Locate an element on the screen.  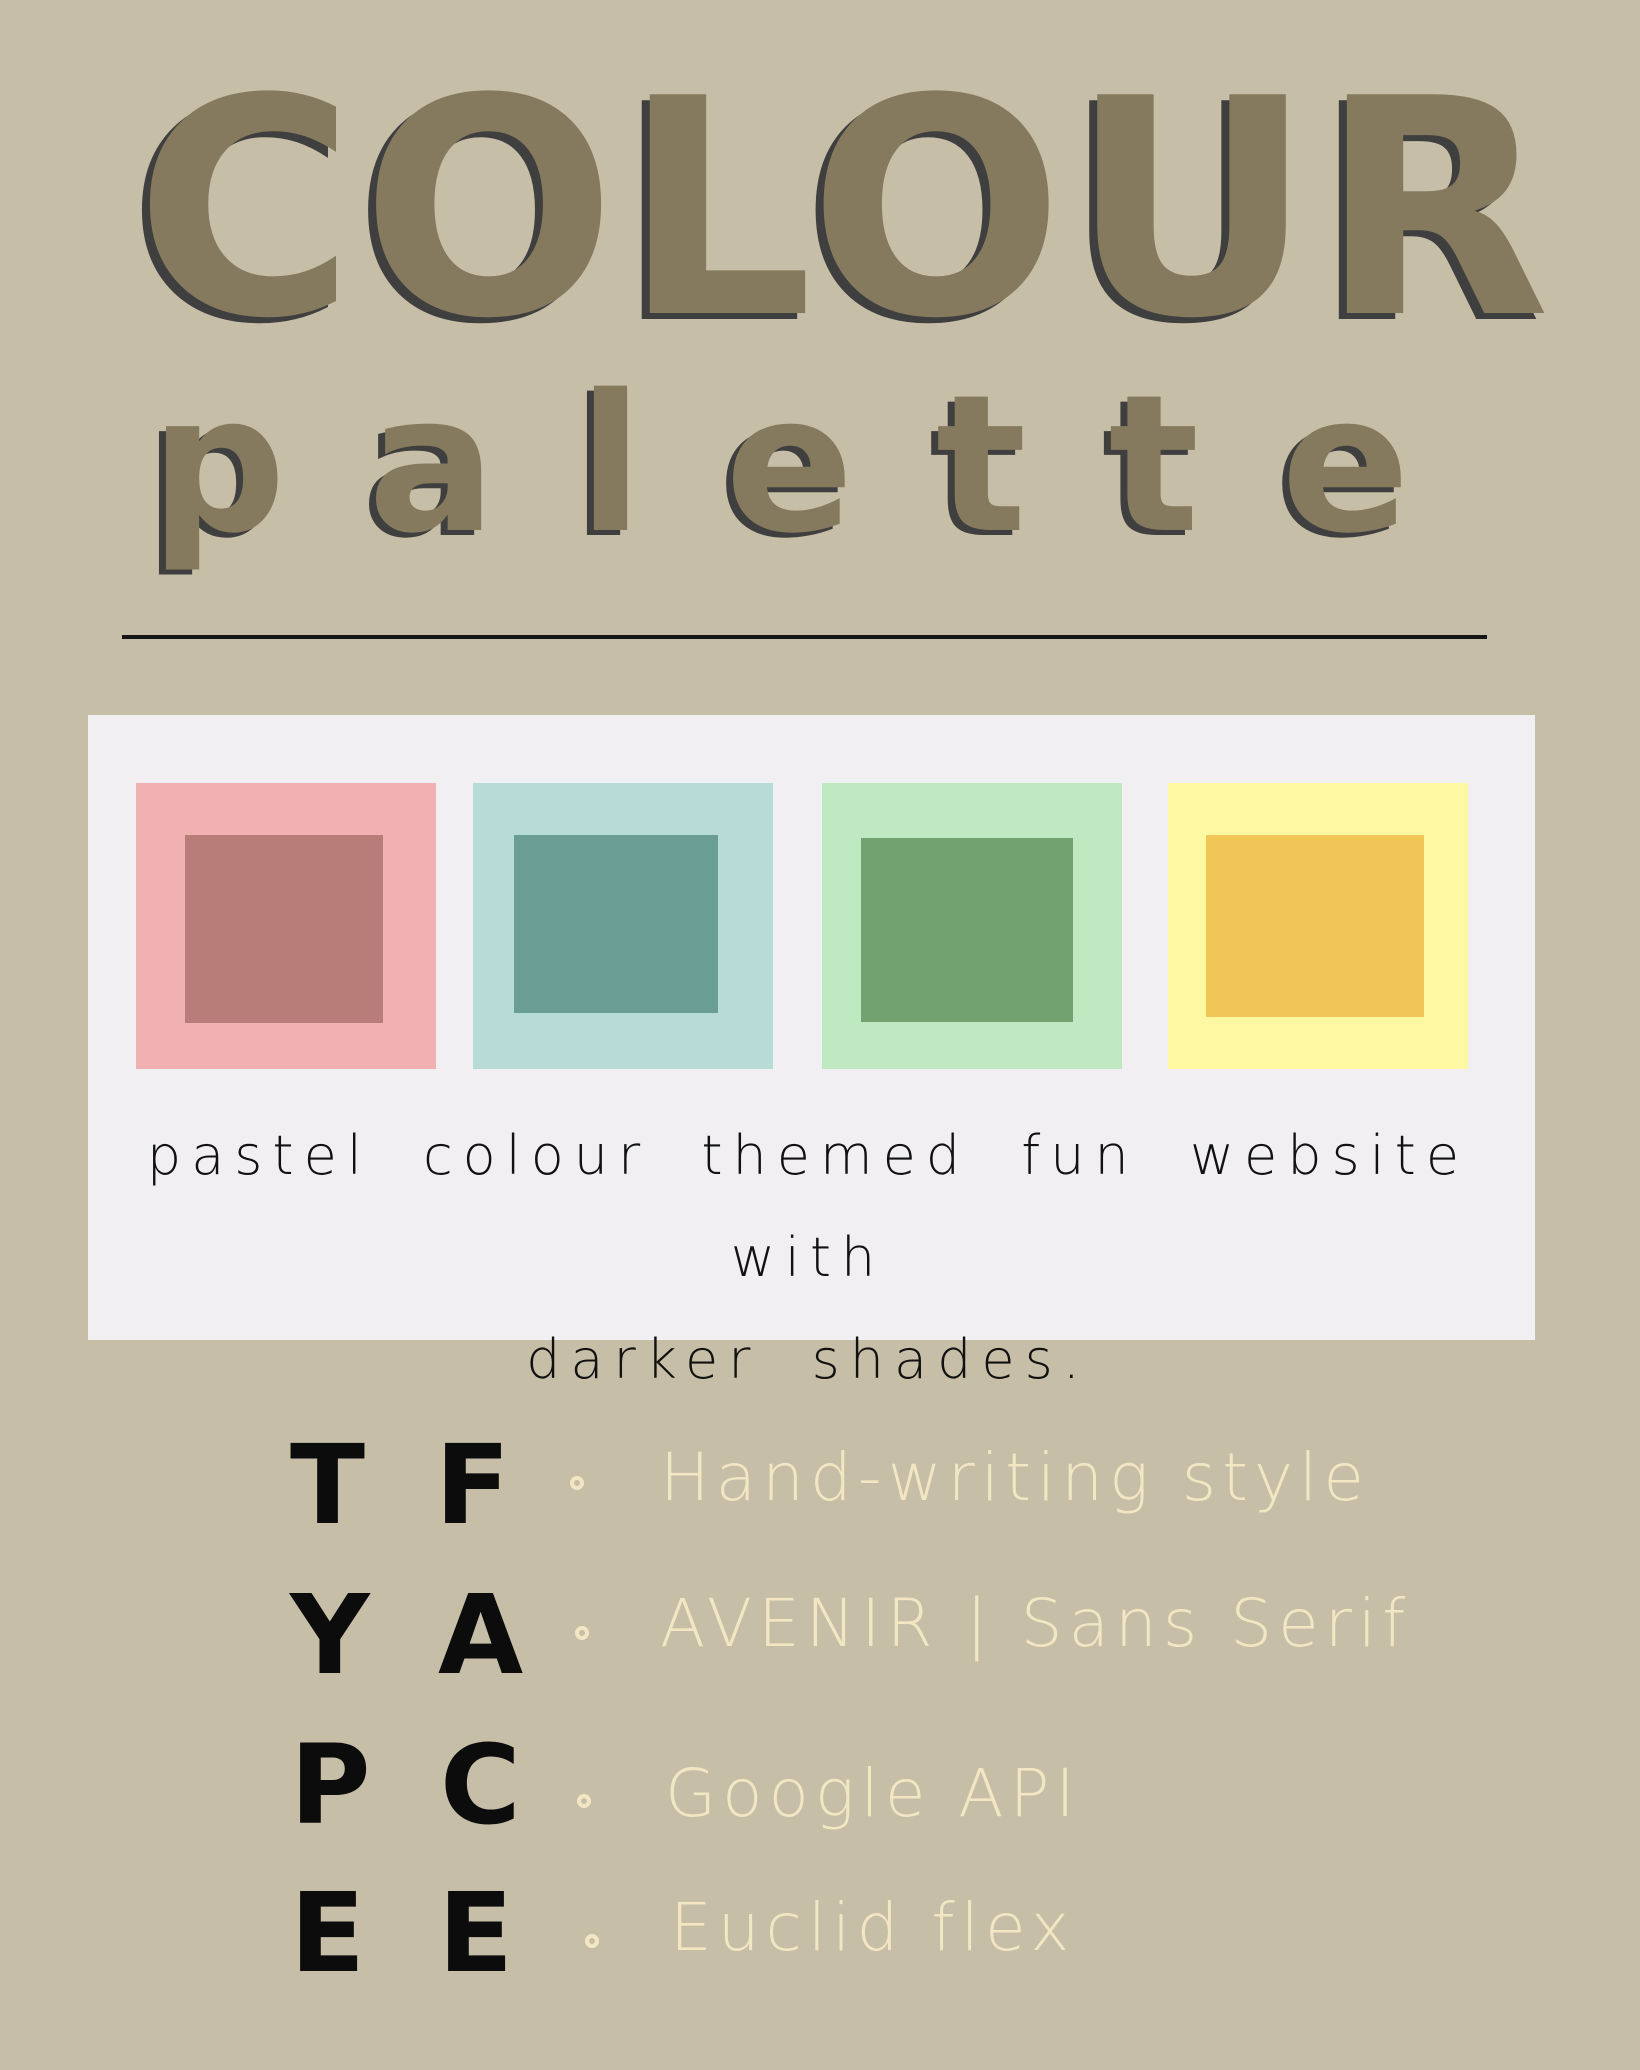
typeface-item-text: Hand-writing style is located at coordinates (1015, 1477).